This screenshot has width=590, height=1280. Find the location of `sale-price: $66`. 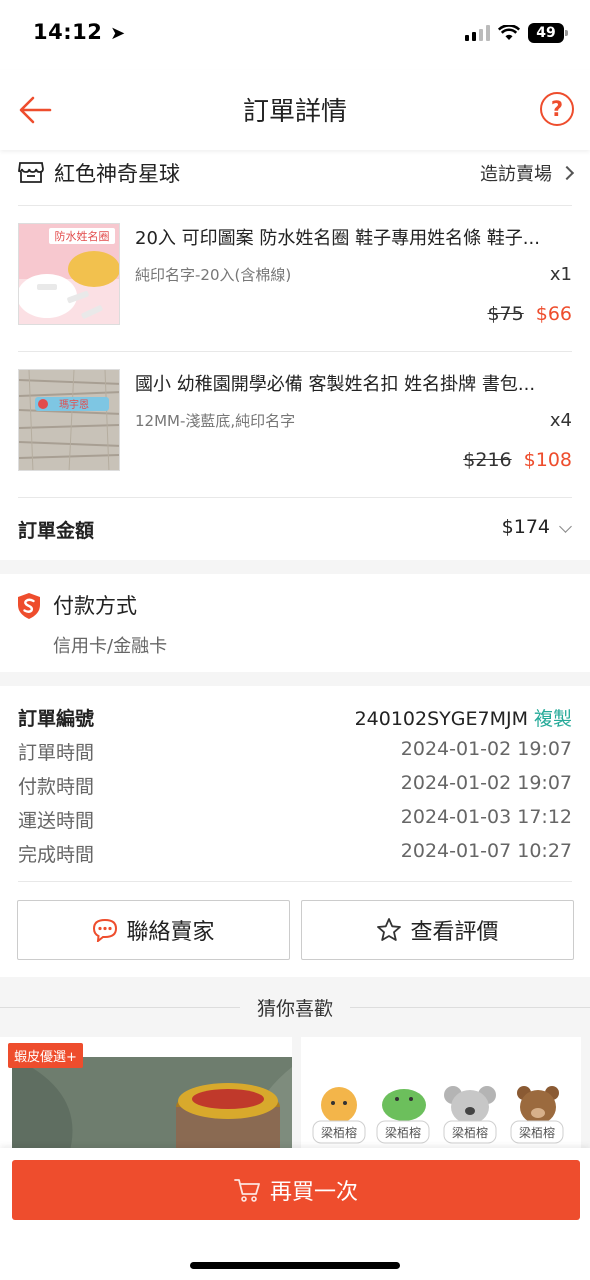

sale-price: $66 is located at coordinates (553, 314).